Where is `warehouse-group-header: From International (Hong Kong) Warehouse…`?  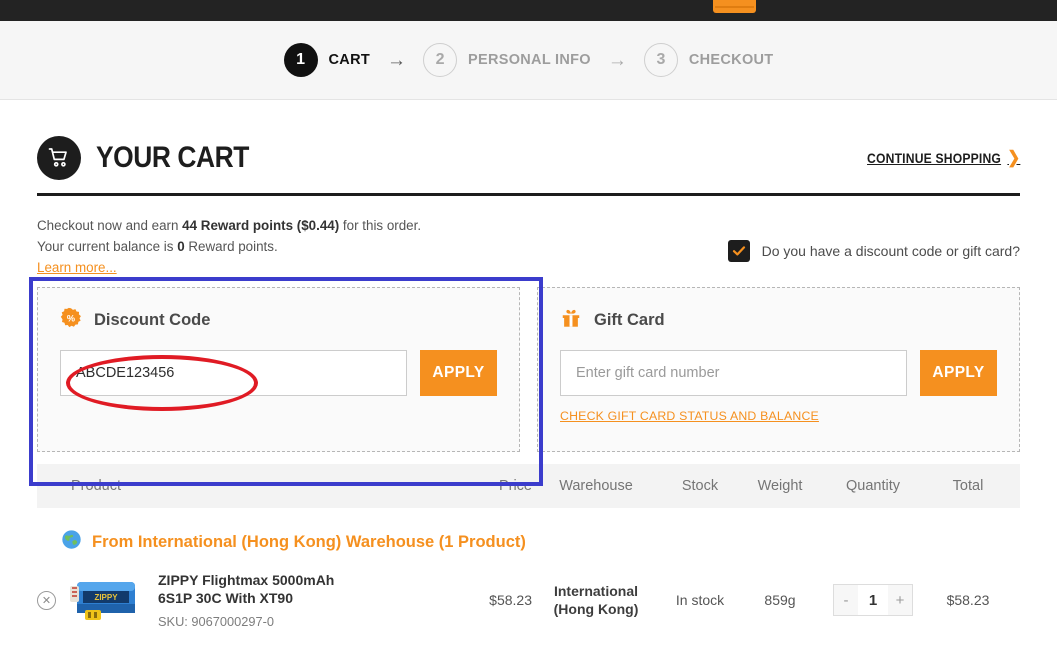
warehouse-group-header: From International (Hong Kong) Warehouse… is located at coordinates (528, 539).